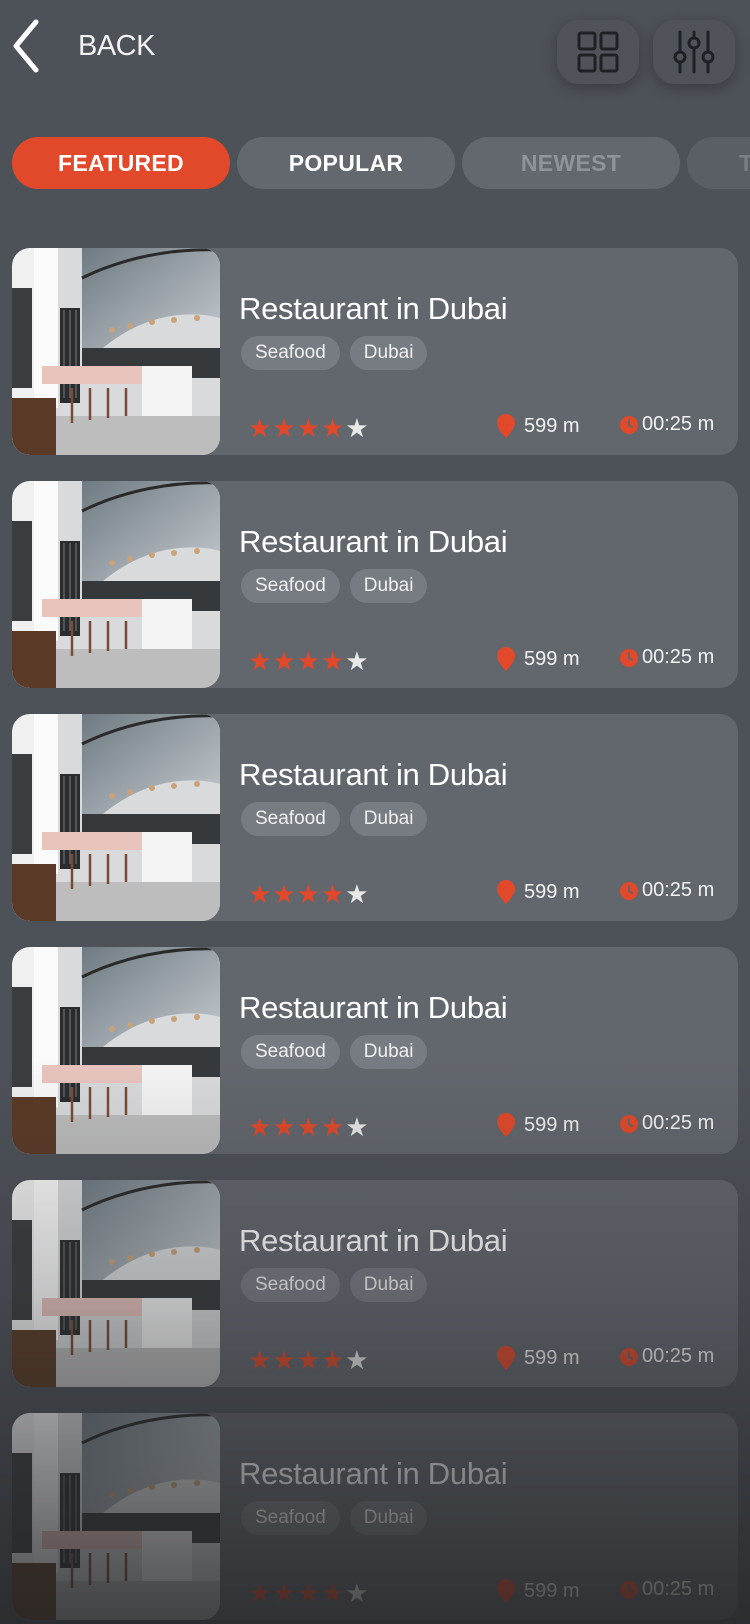 This screenshot has height=1624, width=750. Describe the element at coordinates (346, 163) in the screenshot. I see `tab-popular: POPULAR` at that location.